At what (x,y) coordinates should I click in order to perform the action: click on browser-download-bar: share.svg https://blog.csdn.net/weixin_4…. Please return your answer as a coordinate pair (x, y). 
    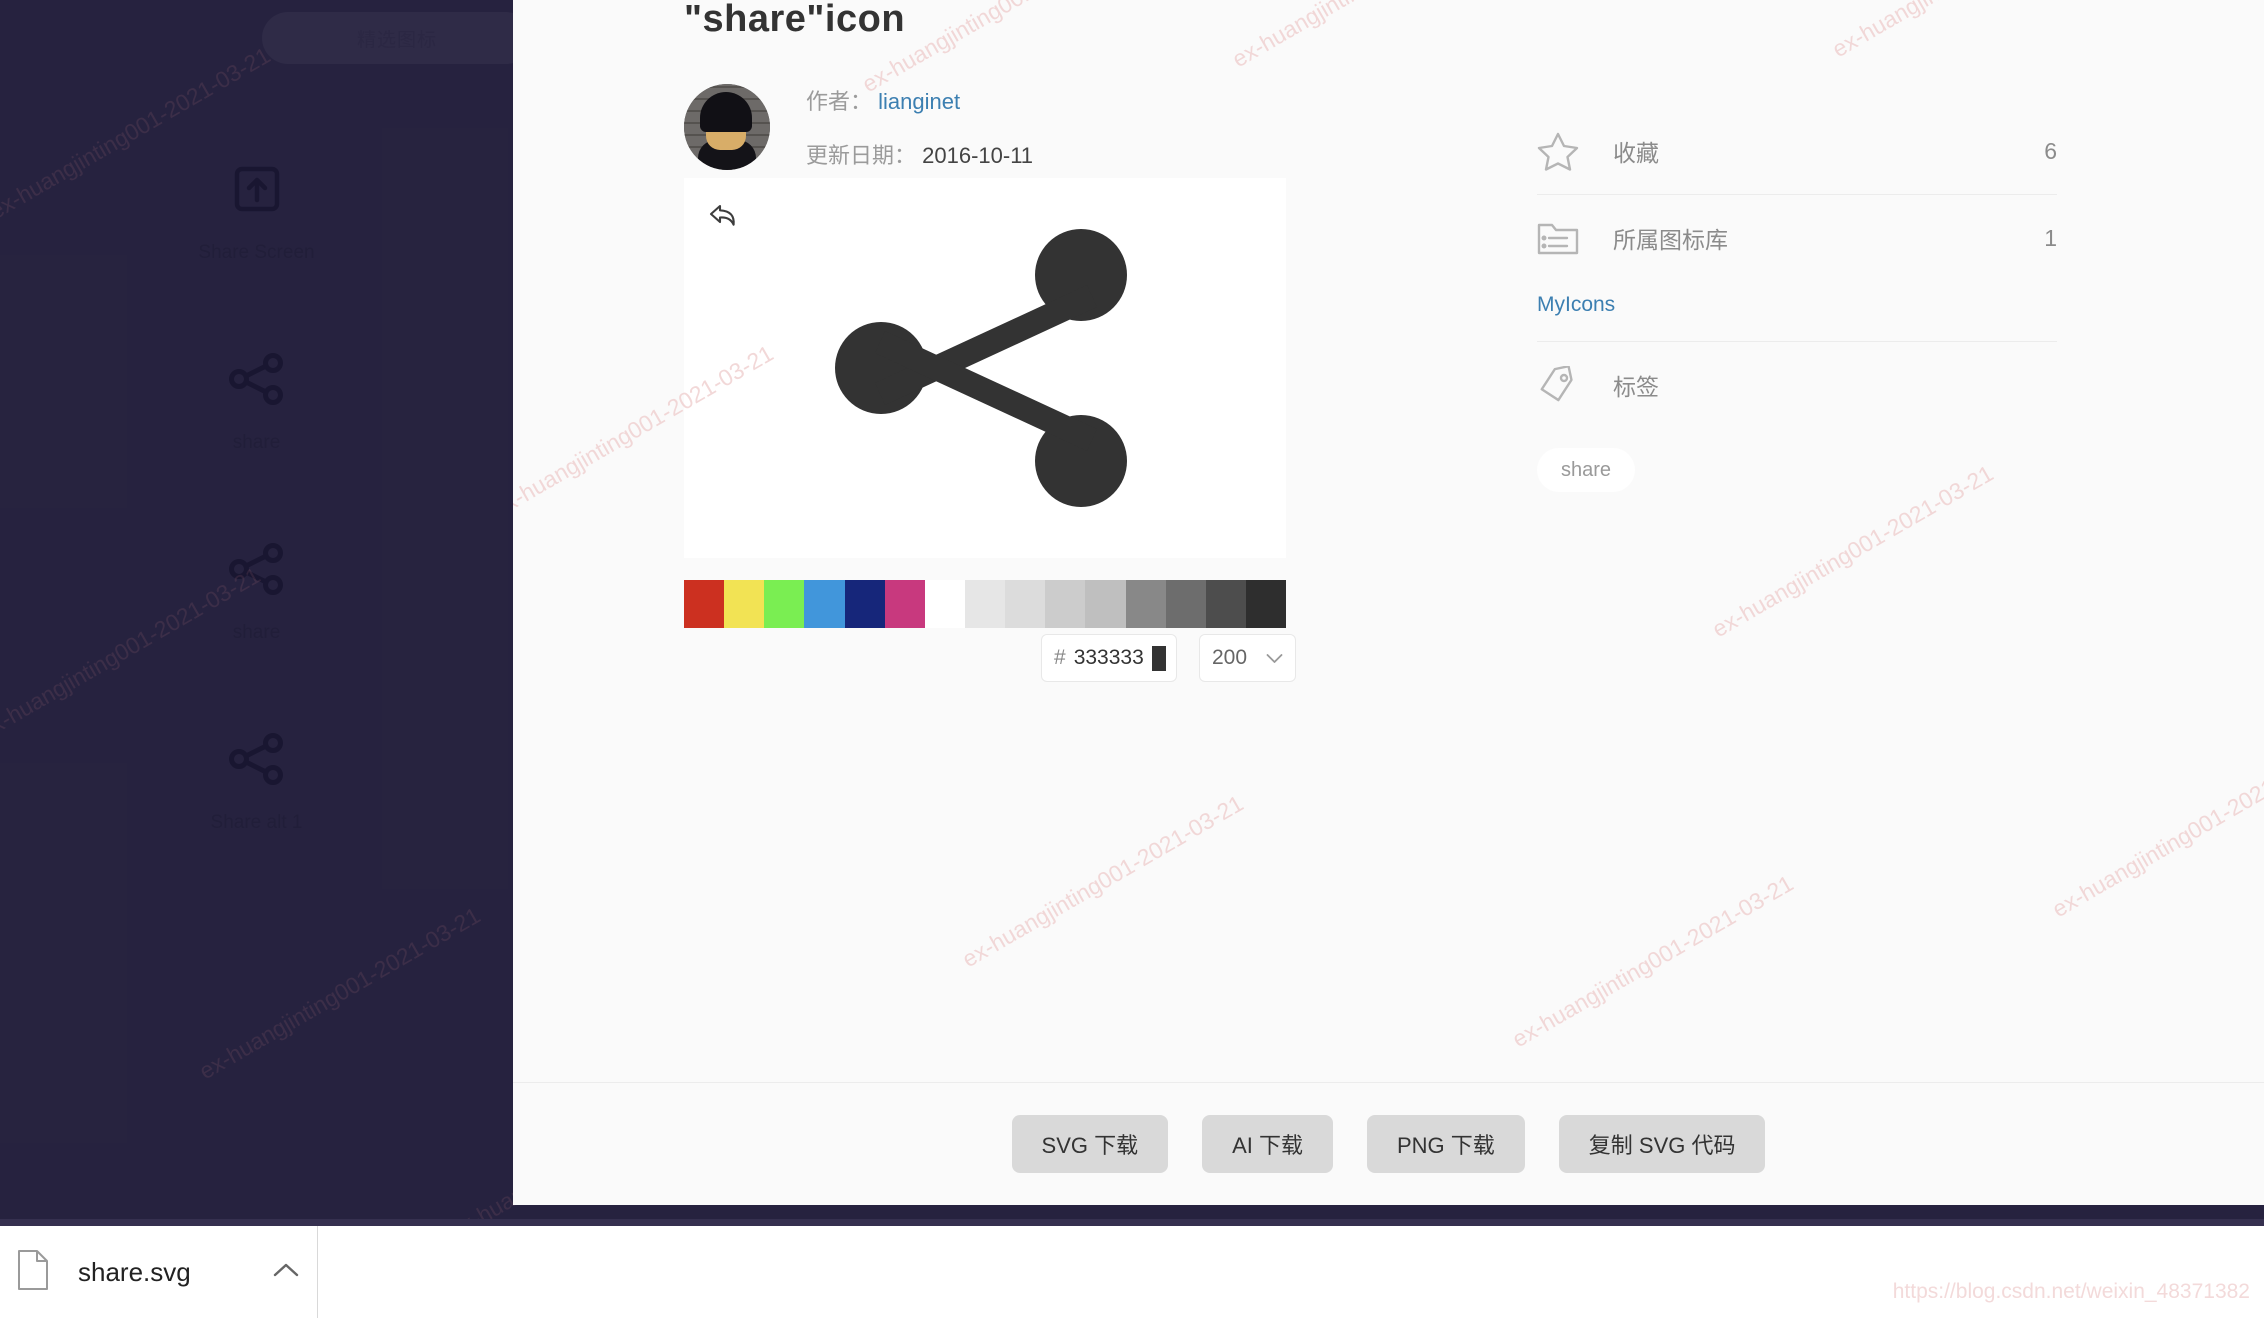
    Looking at the image, I should click on (1132, 1272).